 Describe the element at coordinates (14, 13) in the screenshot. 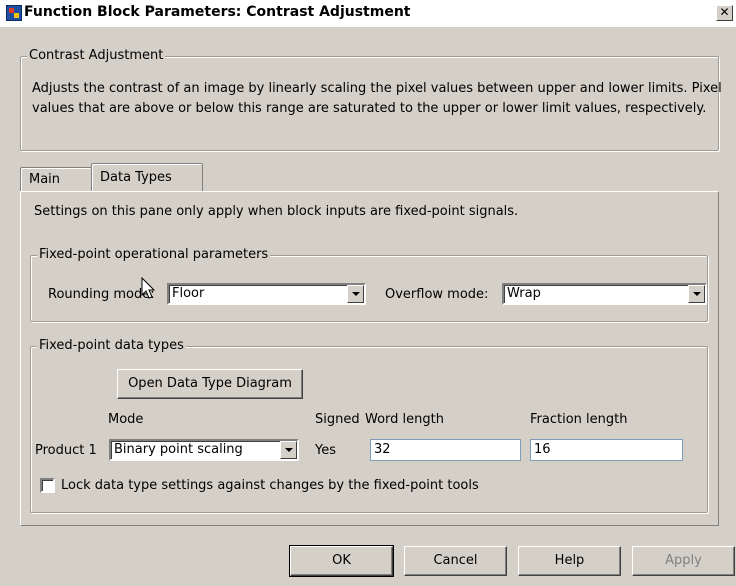

I see `simulink-block-icon` at that location.